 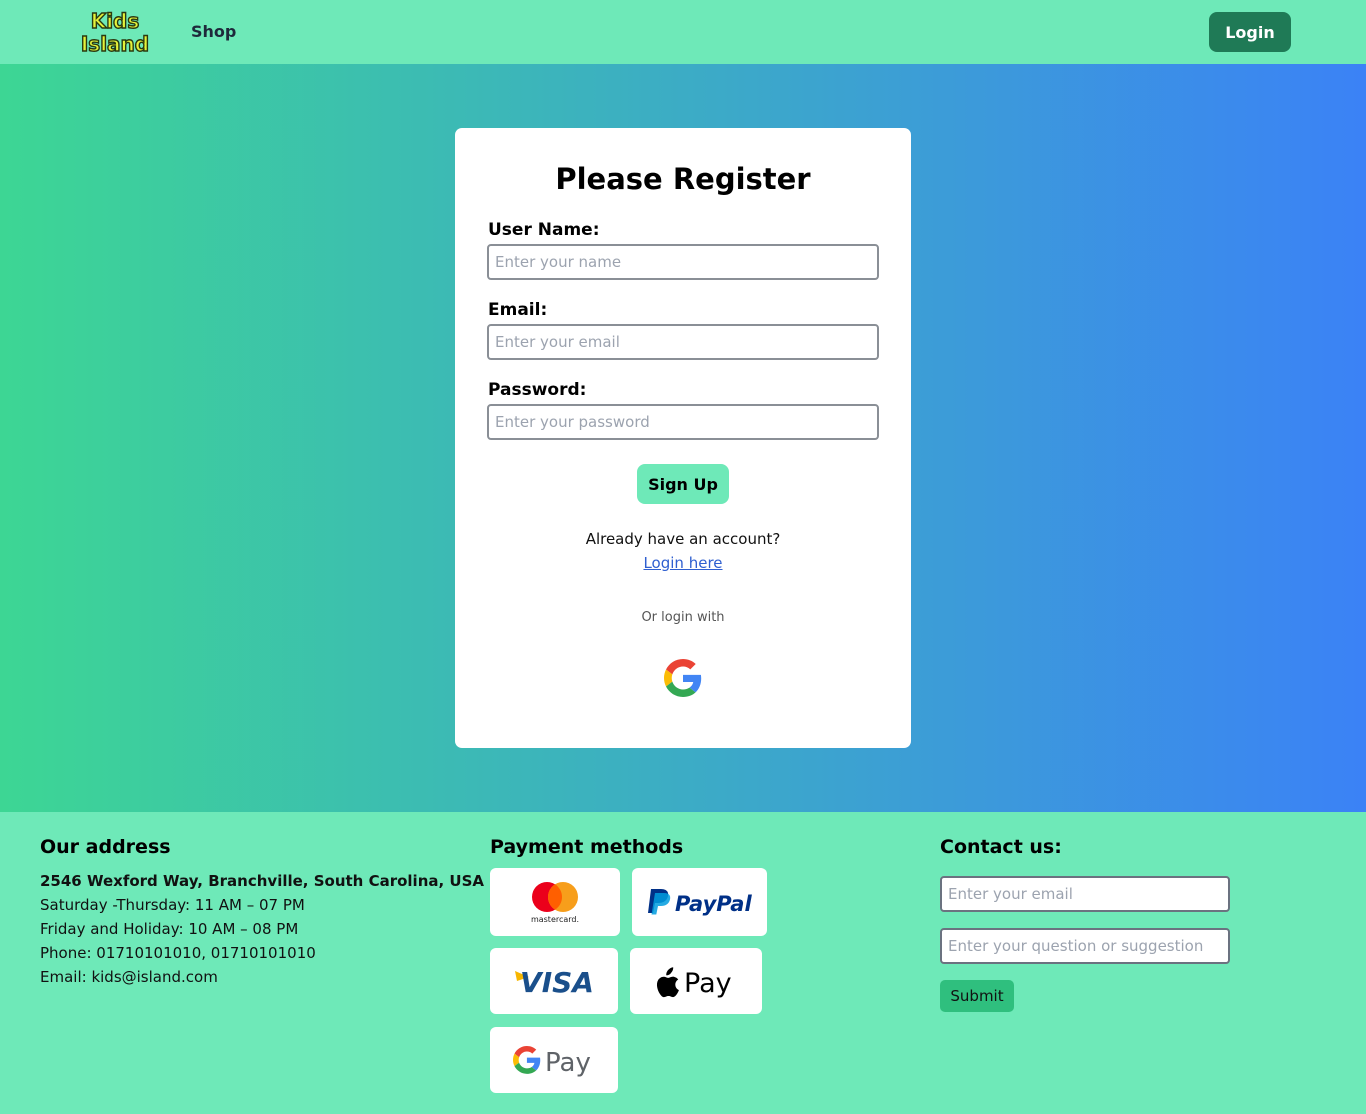 I want to click on contact-email-input, so click(x=1085, y=894).